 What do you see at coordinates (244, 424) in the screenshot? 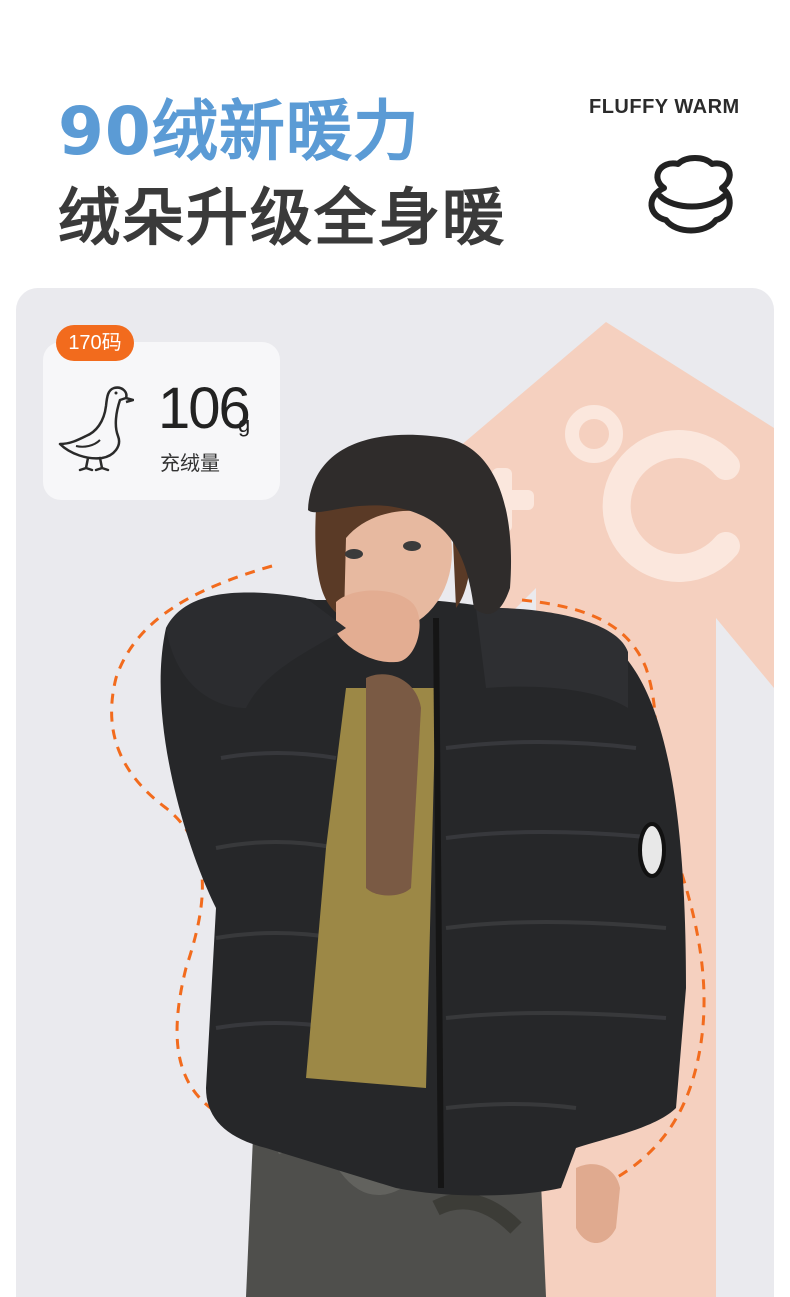
I see `fill-weight-unit: g` at bounding box center [244, 424].